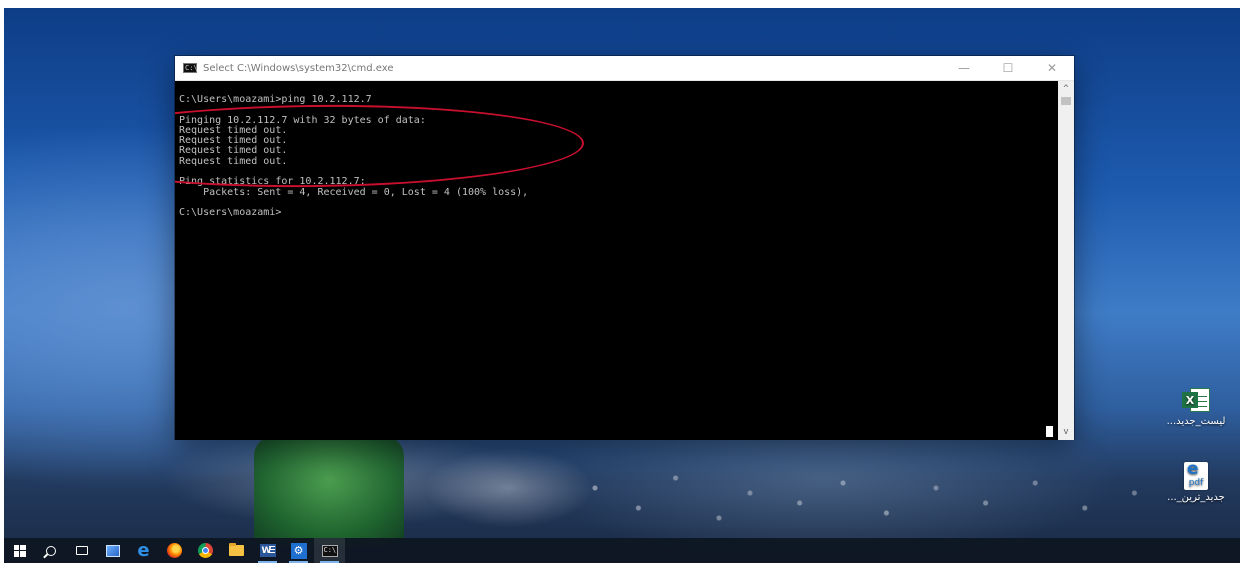 This screenshot has width=1240, height=563. I want to click on edge-pdf-badge: e, so click(1193, 469).